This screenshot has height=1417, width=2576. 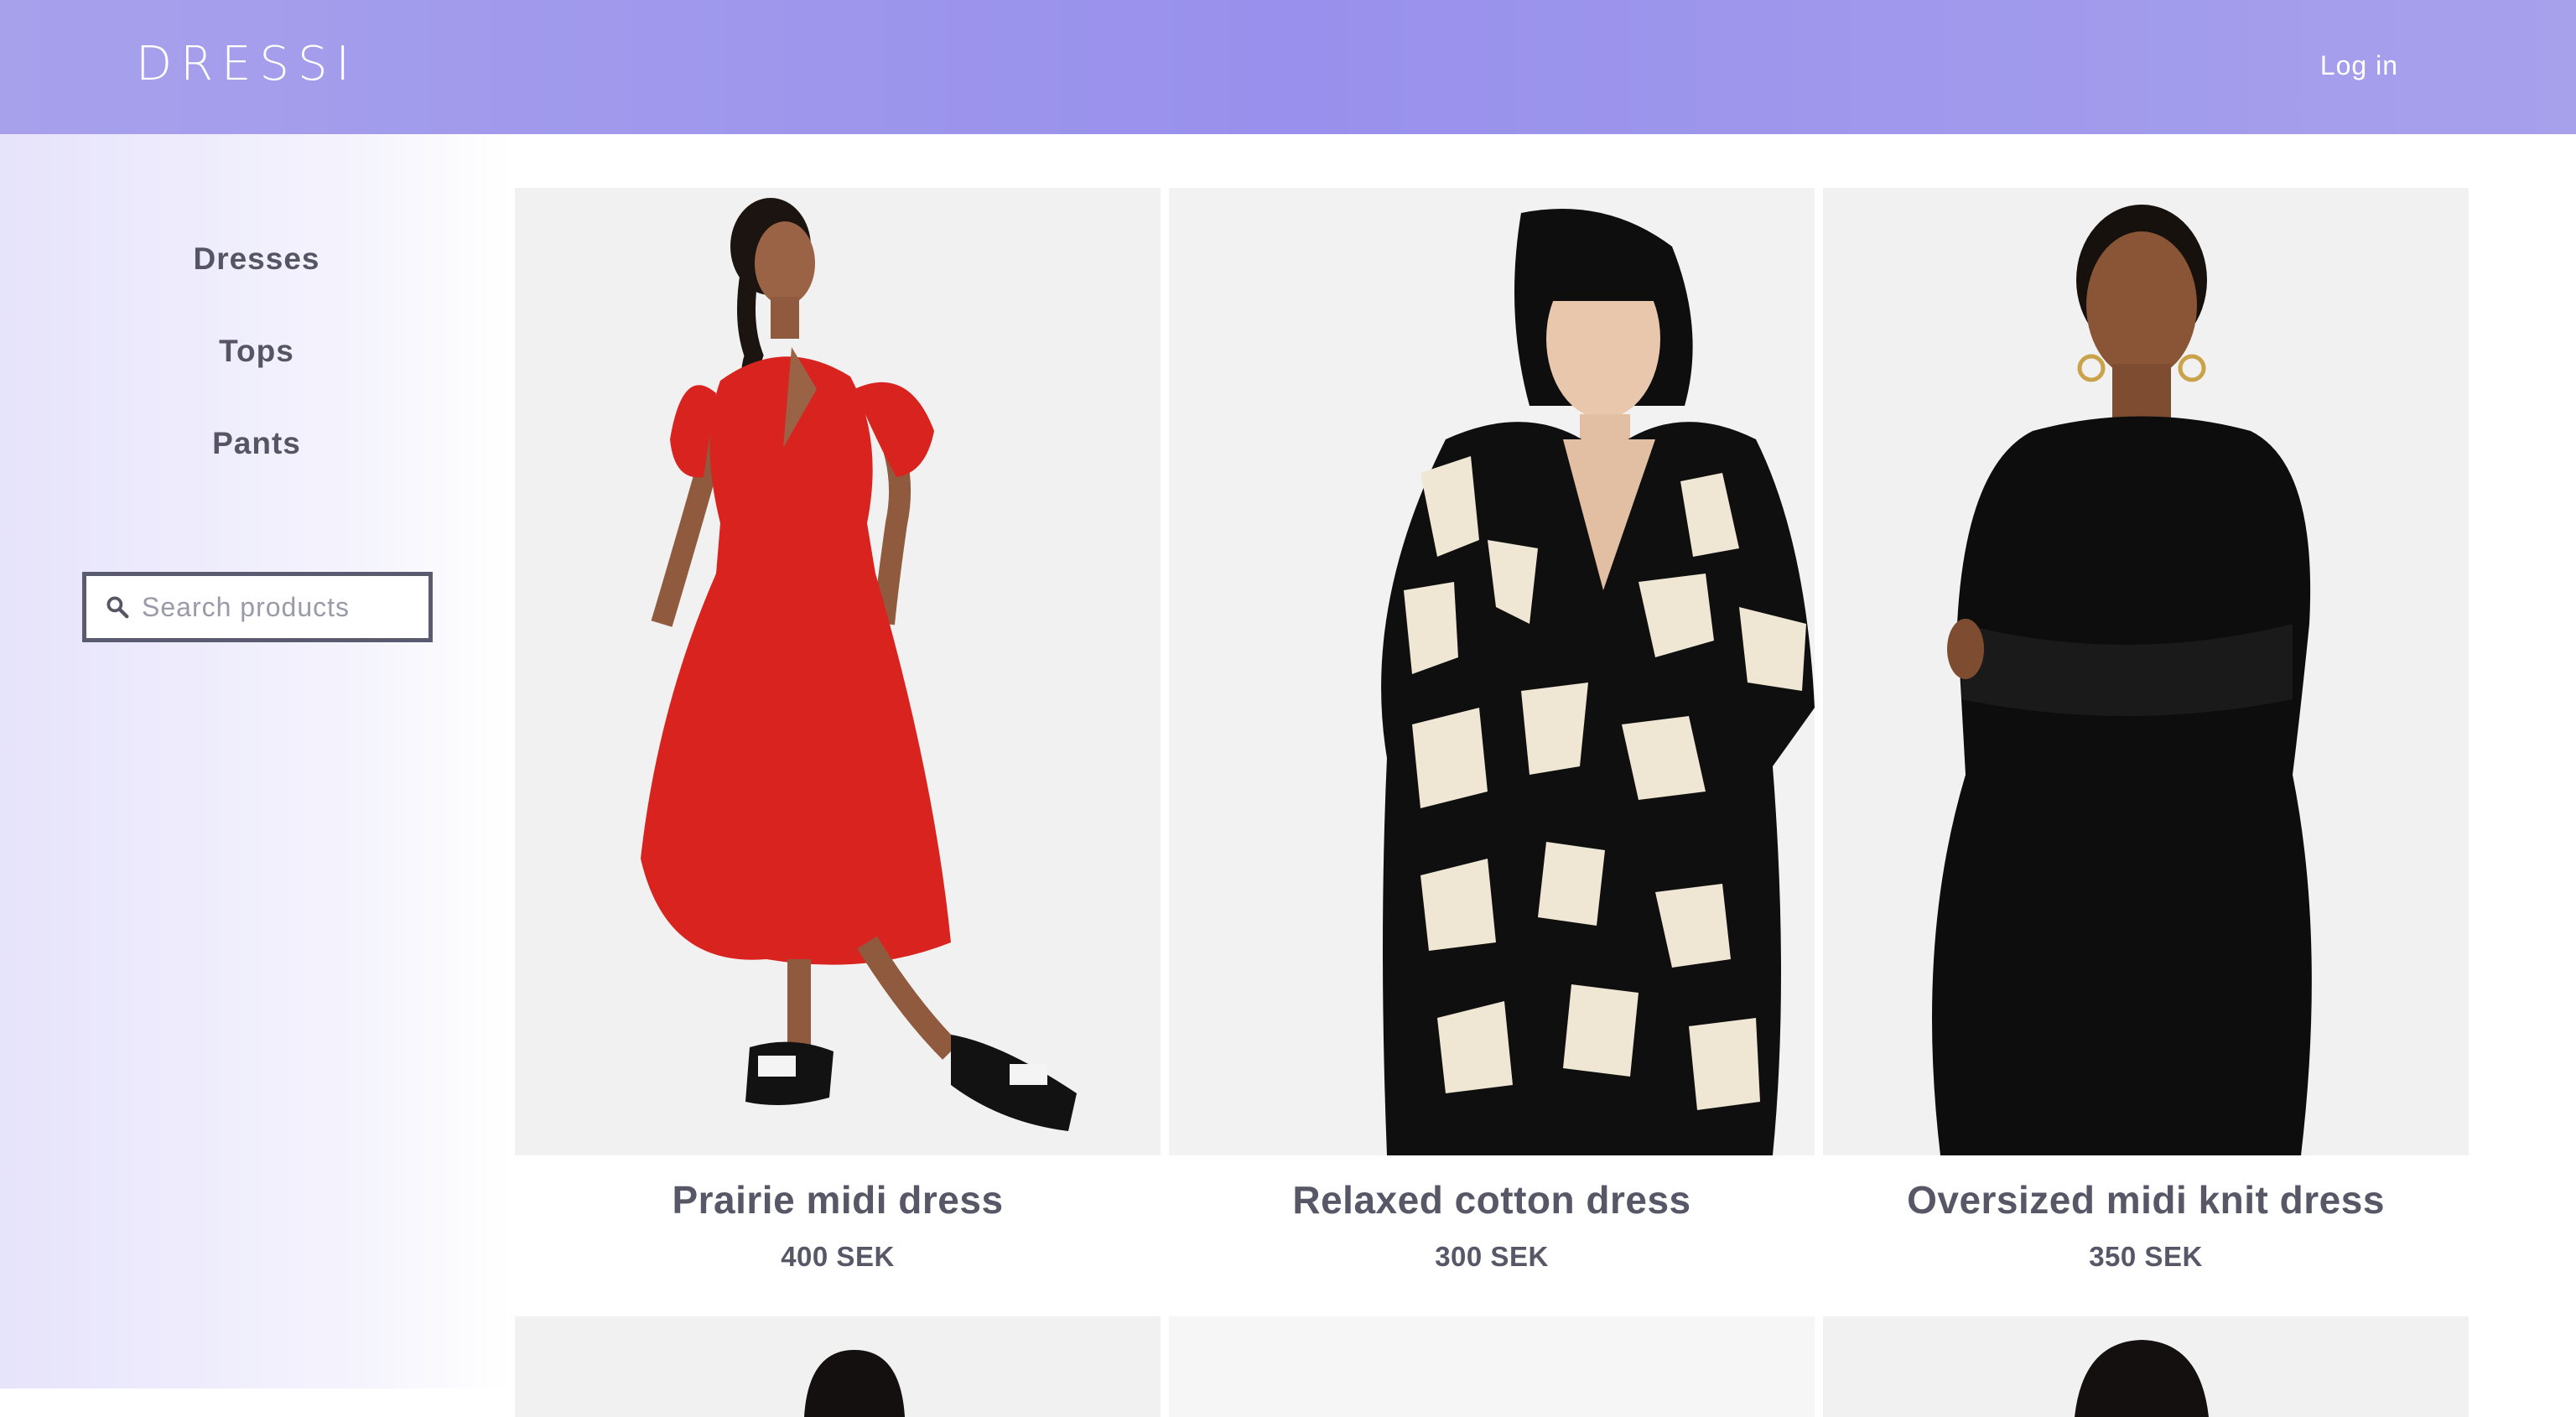 I want to click on product-name: Relaxed cotton dress, so click(x=1492, y=1199).